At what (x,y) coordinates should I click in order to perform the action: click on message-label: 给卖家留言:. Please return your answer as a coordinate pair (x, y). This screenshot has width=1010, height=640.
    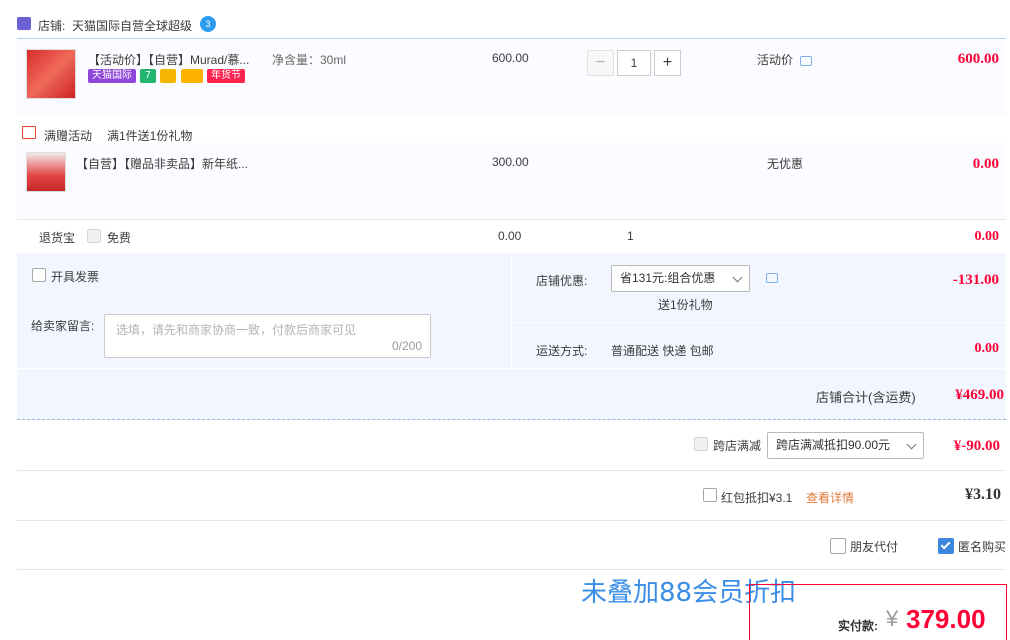
    Looking at the image, I should click on (63, 326).